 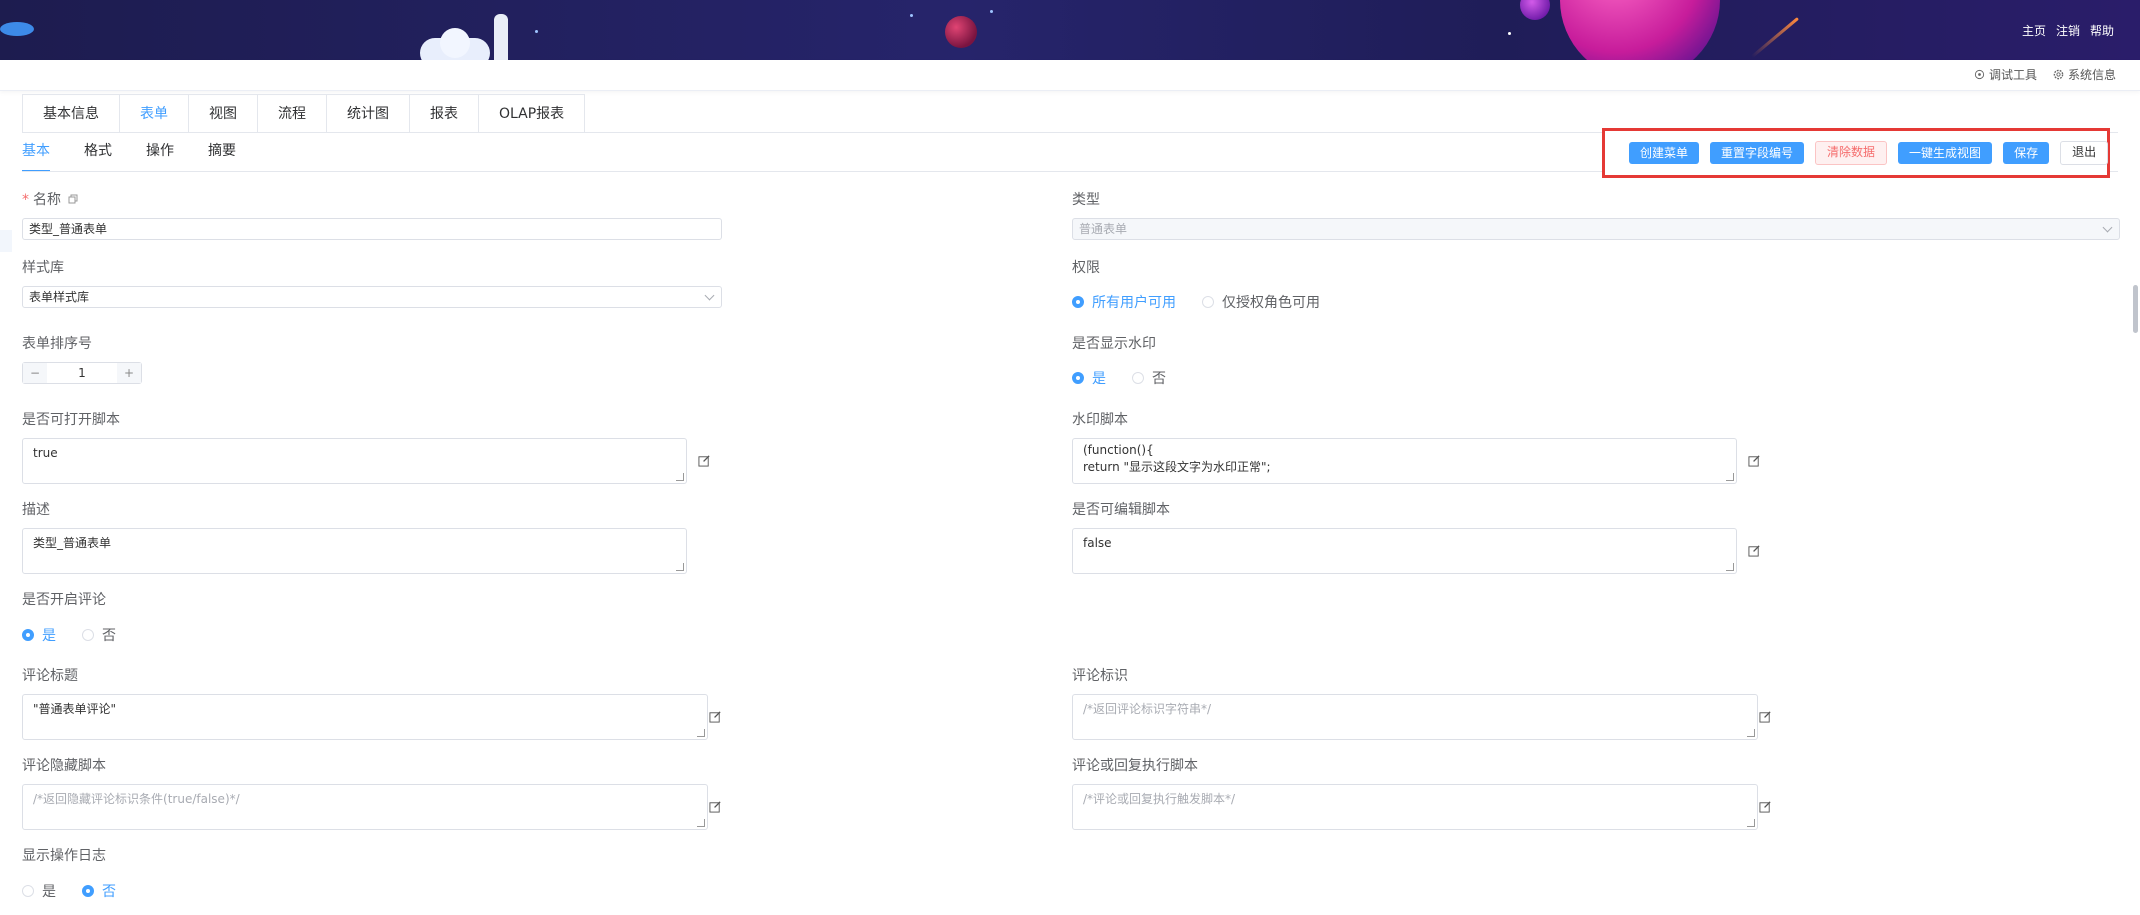 I want to click on comment-enable-no-radio: 否, so click(x=99, y=635).